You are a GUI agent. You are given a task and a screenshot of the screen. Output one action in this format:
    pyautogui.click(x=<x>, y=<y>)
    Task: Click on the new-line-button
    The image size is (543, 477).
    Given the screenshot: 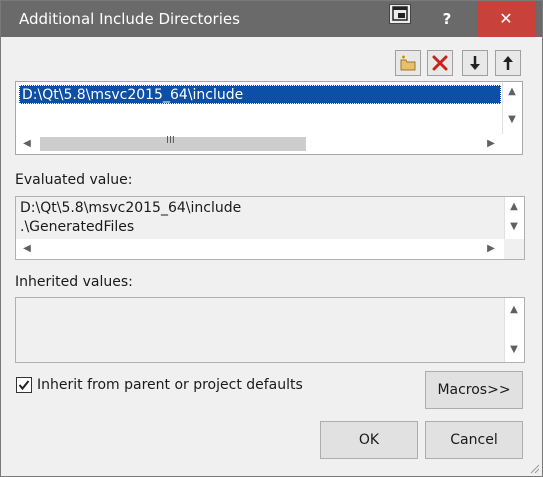 What is the action you would take?
    pyautogui.click(x=408, y=63)
    